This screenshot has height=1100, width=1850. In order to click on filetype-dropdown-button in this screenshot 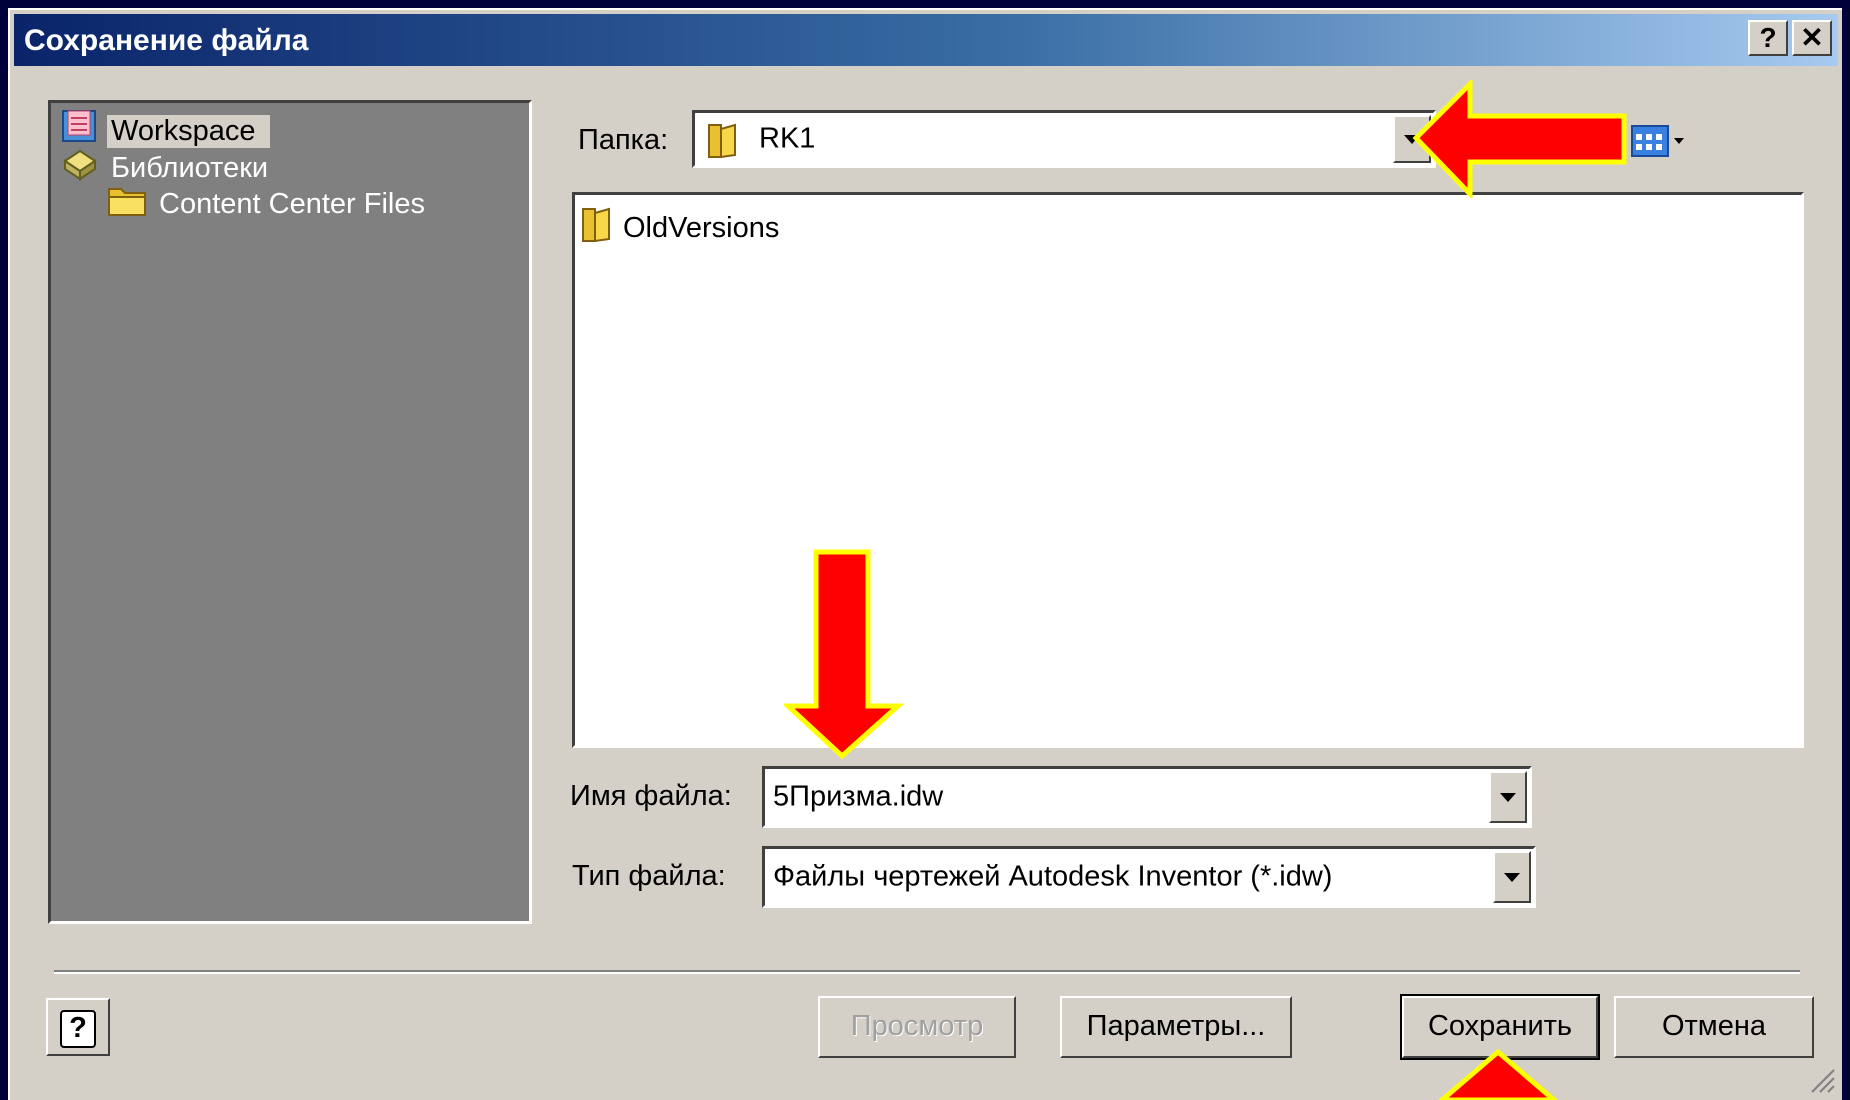, I will do `click(1512, 877)`.